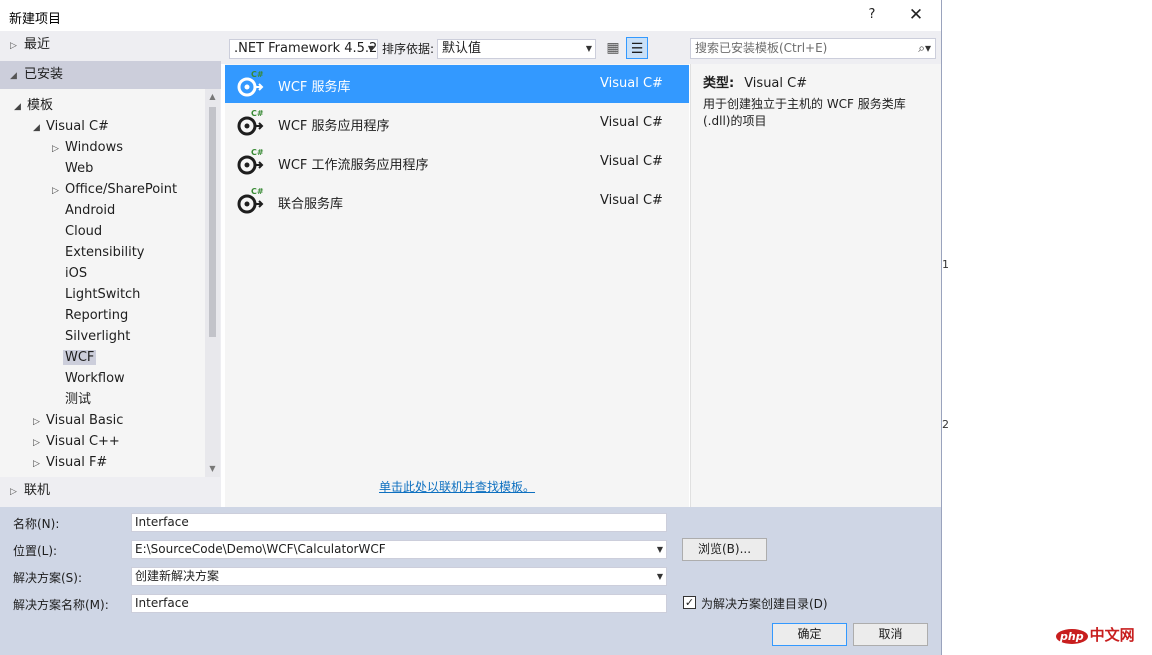 Image resolution: width=1152 pixels, height=655 pixels. I want to click on tree-item: Reporting, so click(90, 316).